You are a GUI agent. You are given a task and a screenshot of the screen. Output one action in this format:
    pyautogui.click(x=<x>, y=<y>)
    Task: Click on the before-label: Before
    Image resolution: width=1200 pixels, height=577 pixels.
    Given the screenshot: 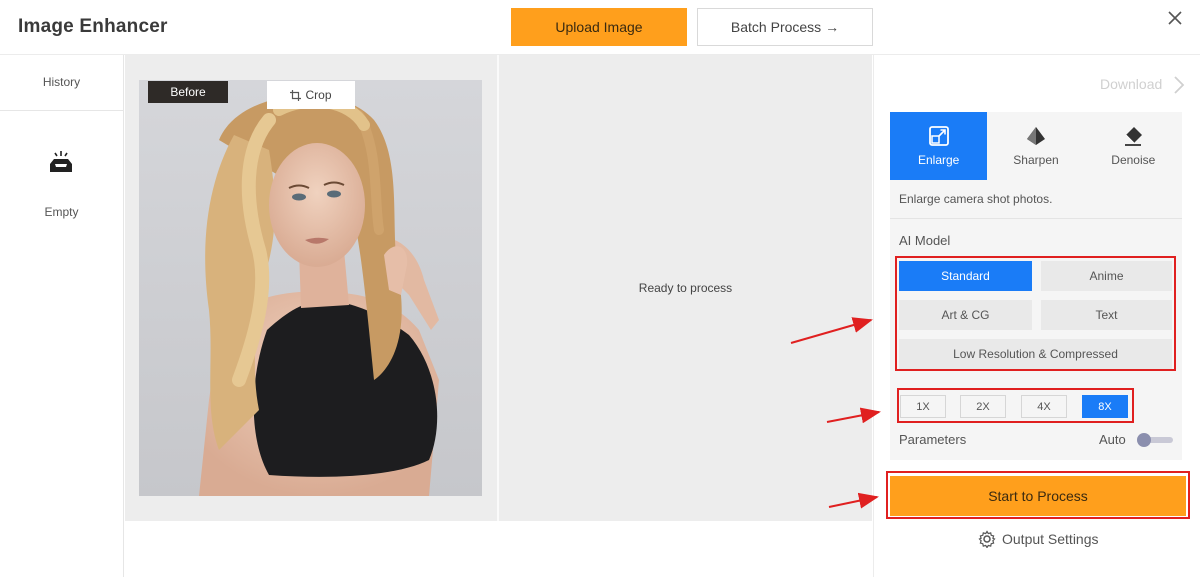 What is the action you would take?
    pyautogui.click(x=188, y=92)
    